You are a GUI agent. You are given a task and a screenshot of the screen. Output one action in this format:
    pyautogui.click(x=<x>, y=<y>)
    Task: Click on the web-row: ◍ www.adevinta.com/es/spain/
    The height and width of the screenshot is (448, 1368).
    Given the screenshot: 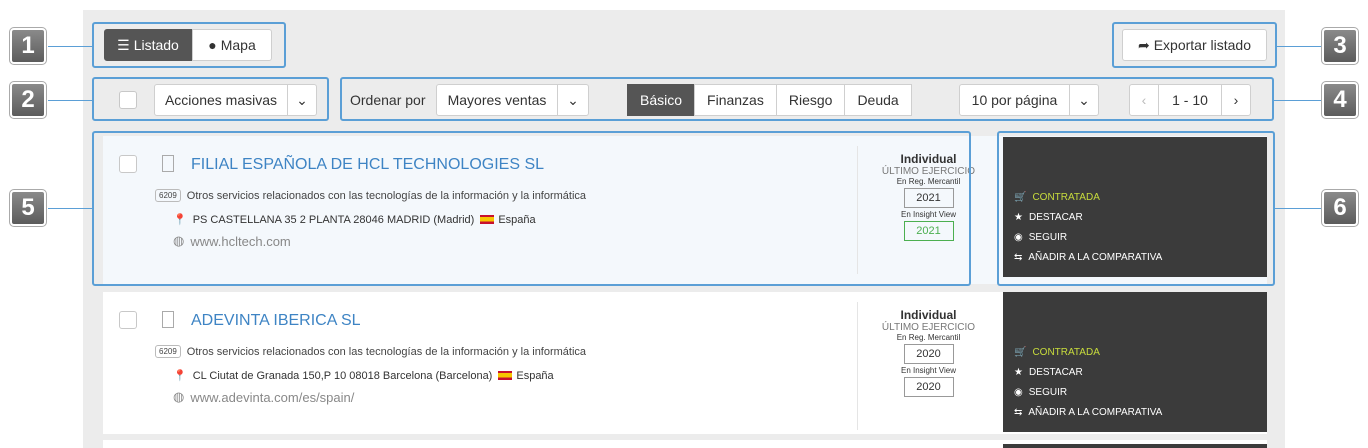 What is the action you would take?
    pyautogui.click(x=263, y=397)
    